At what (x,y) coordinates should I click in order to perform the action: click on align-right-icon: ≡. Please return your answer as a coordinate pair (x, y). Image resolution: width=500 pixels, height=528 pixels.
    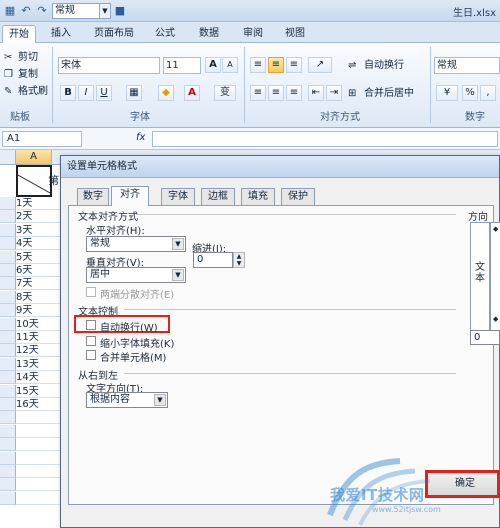
    Looking at the image, I should click on (294, 93).